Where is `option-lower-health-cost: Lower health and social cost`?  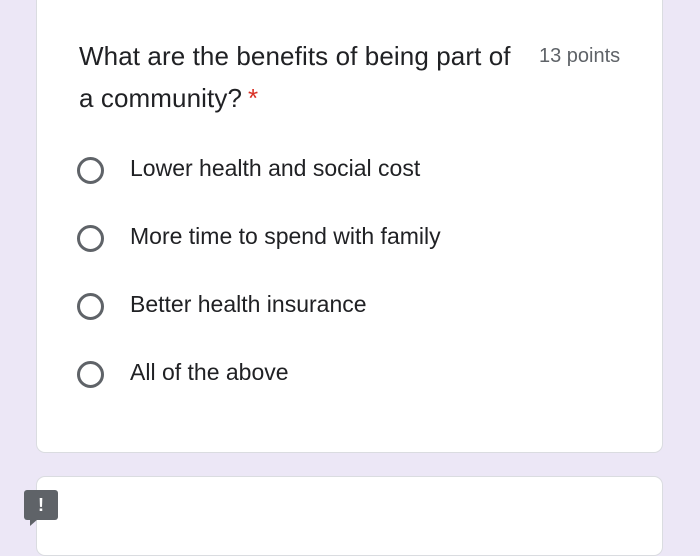 option-lower-health-cost: Lower health and social cost is located at coordinates (259, 191).